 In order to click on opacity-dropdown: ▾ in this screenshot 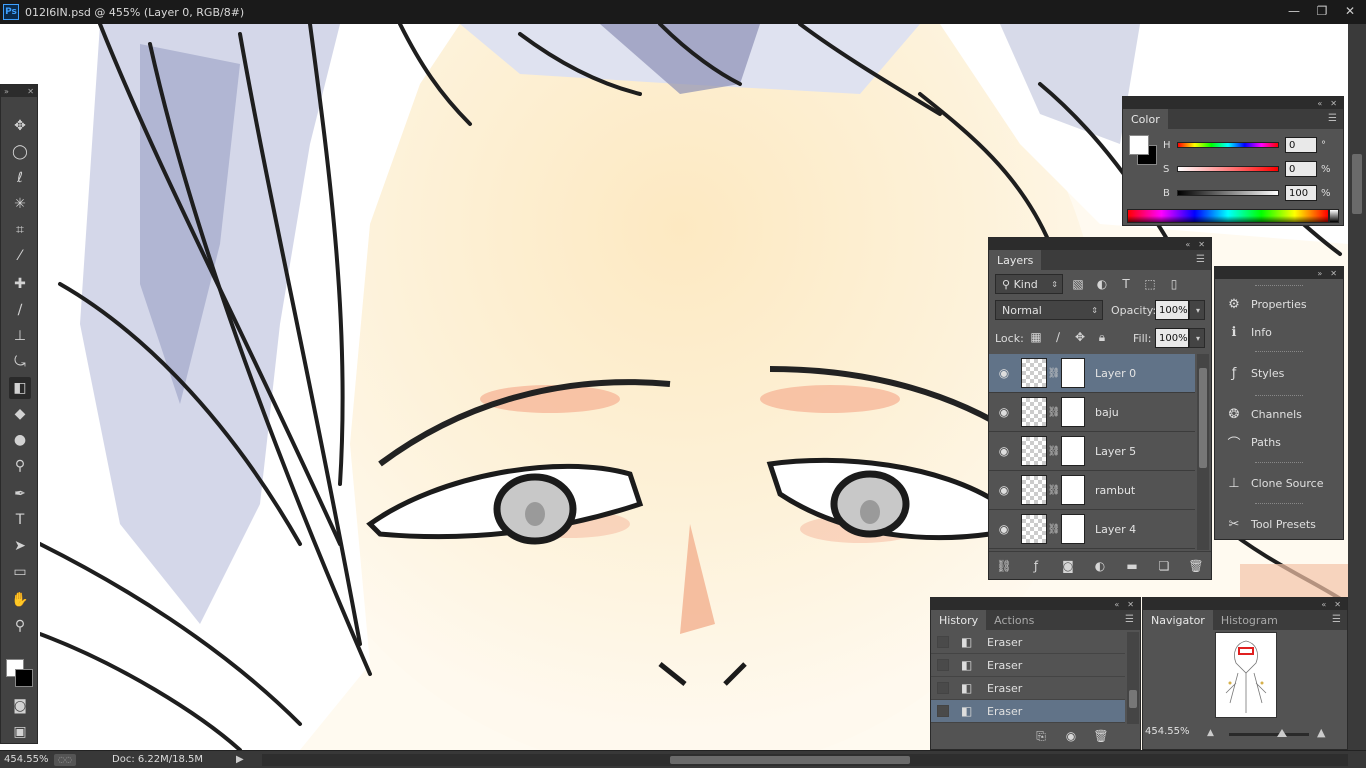, I will do `click(1197, 310)`.